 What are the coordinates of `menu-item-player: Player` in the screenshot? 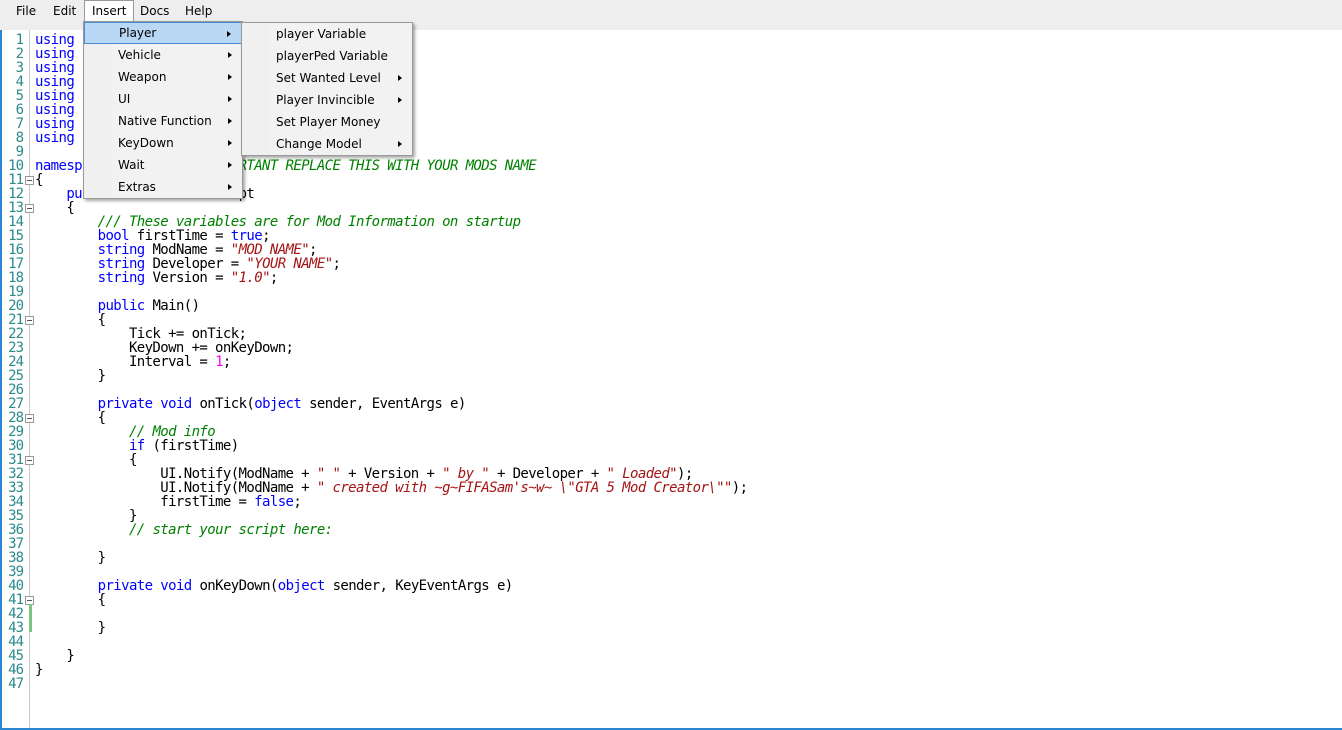 It's located at (163, 33).